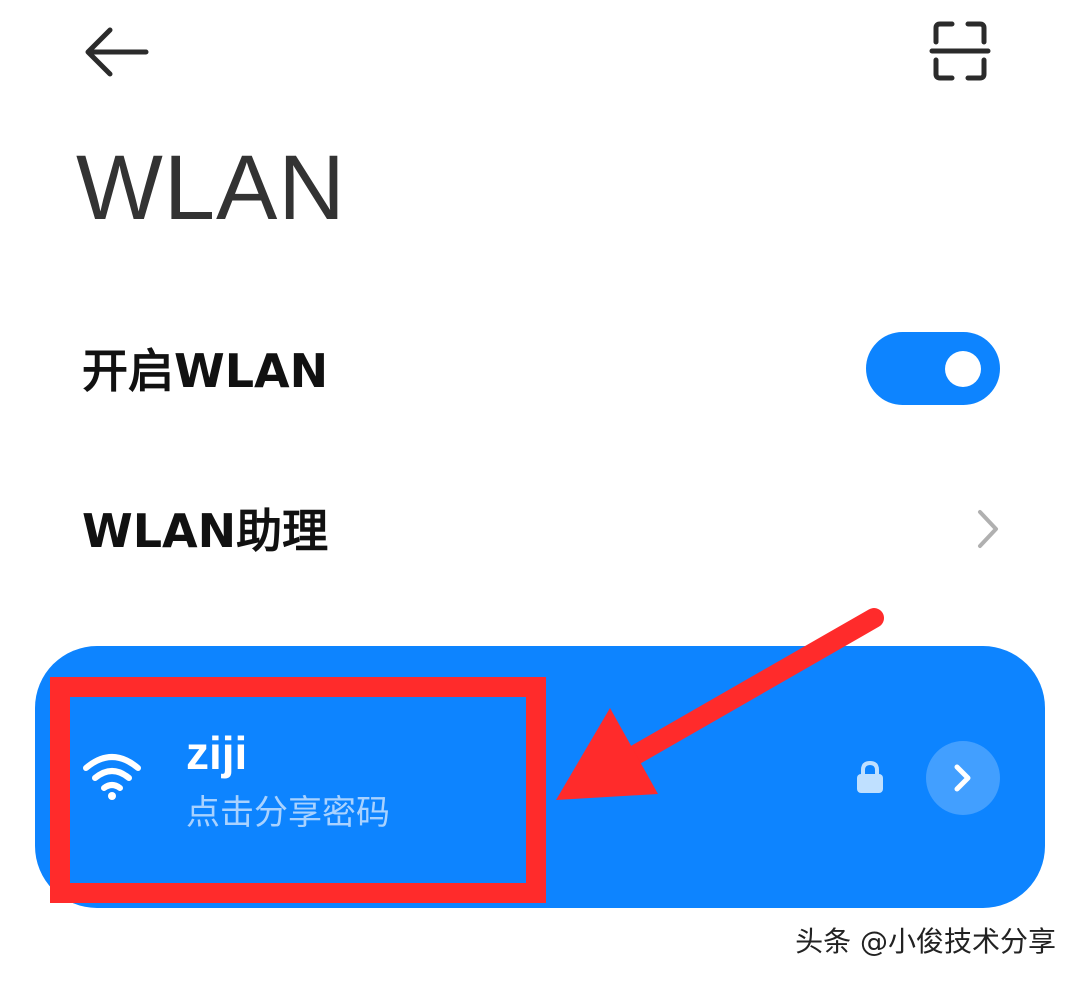 The image size is (1080, 983). I want to click on wifi-icon, so click(112, 777).